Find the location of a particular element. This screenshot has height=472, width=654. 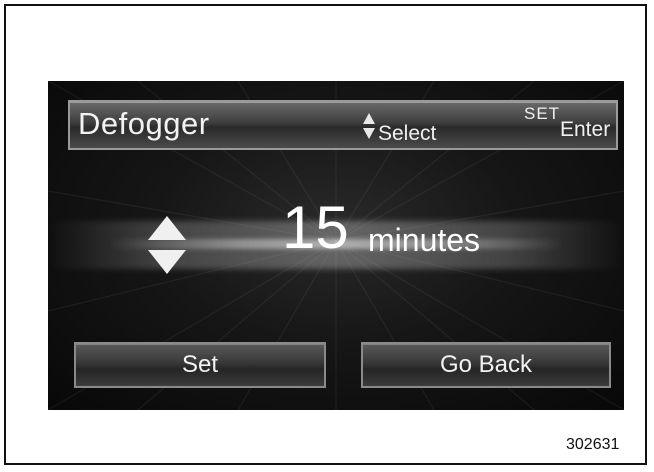

minutes-unit-label: minutes is located at coordinates (424, 240).